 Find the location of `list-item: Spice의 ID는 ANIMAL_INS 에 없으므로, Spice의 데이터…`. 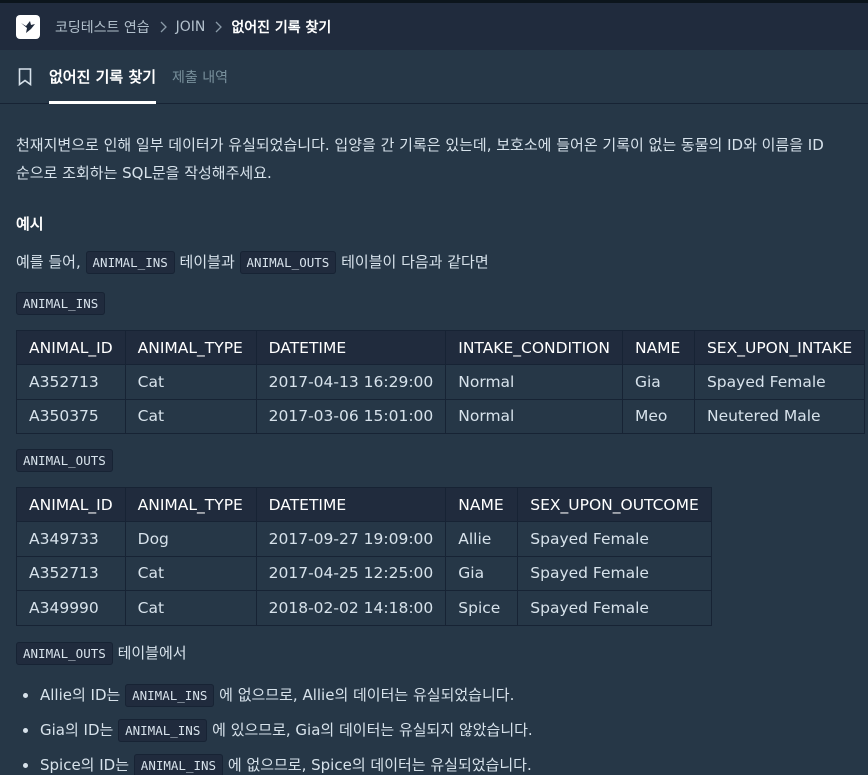

list-item: Spice의 ID는 ANIMAL_INS 에 없으므로, Spice의 데이터… is located at coordinates (278, 764).